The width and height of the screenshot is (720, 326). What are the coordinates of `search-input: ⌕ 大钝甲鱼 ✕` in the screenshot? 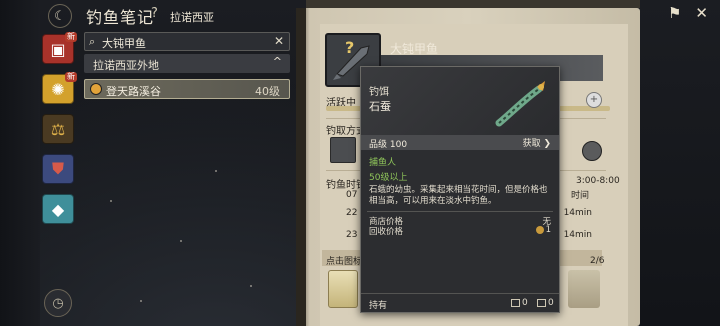 It's located at (187, 41).